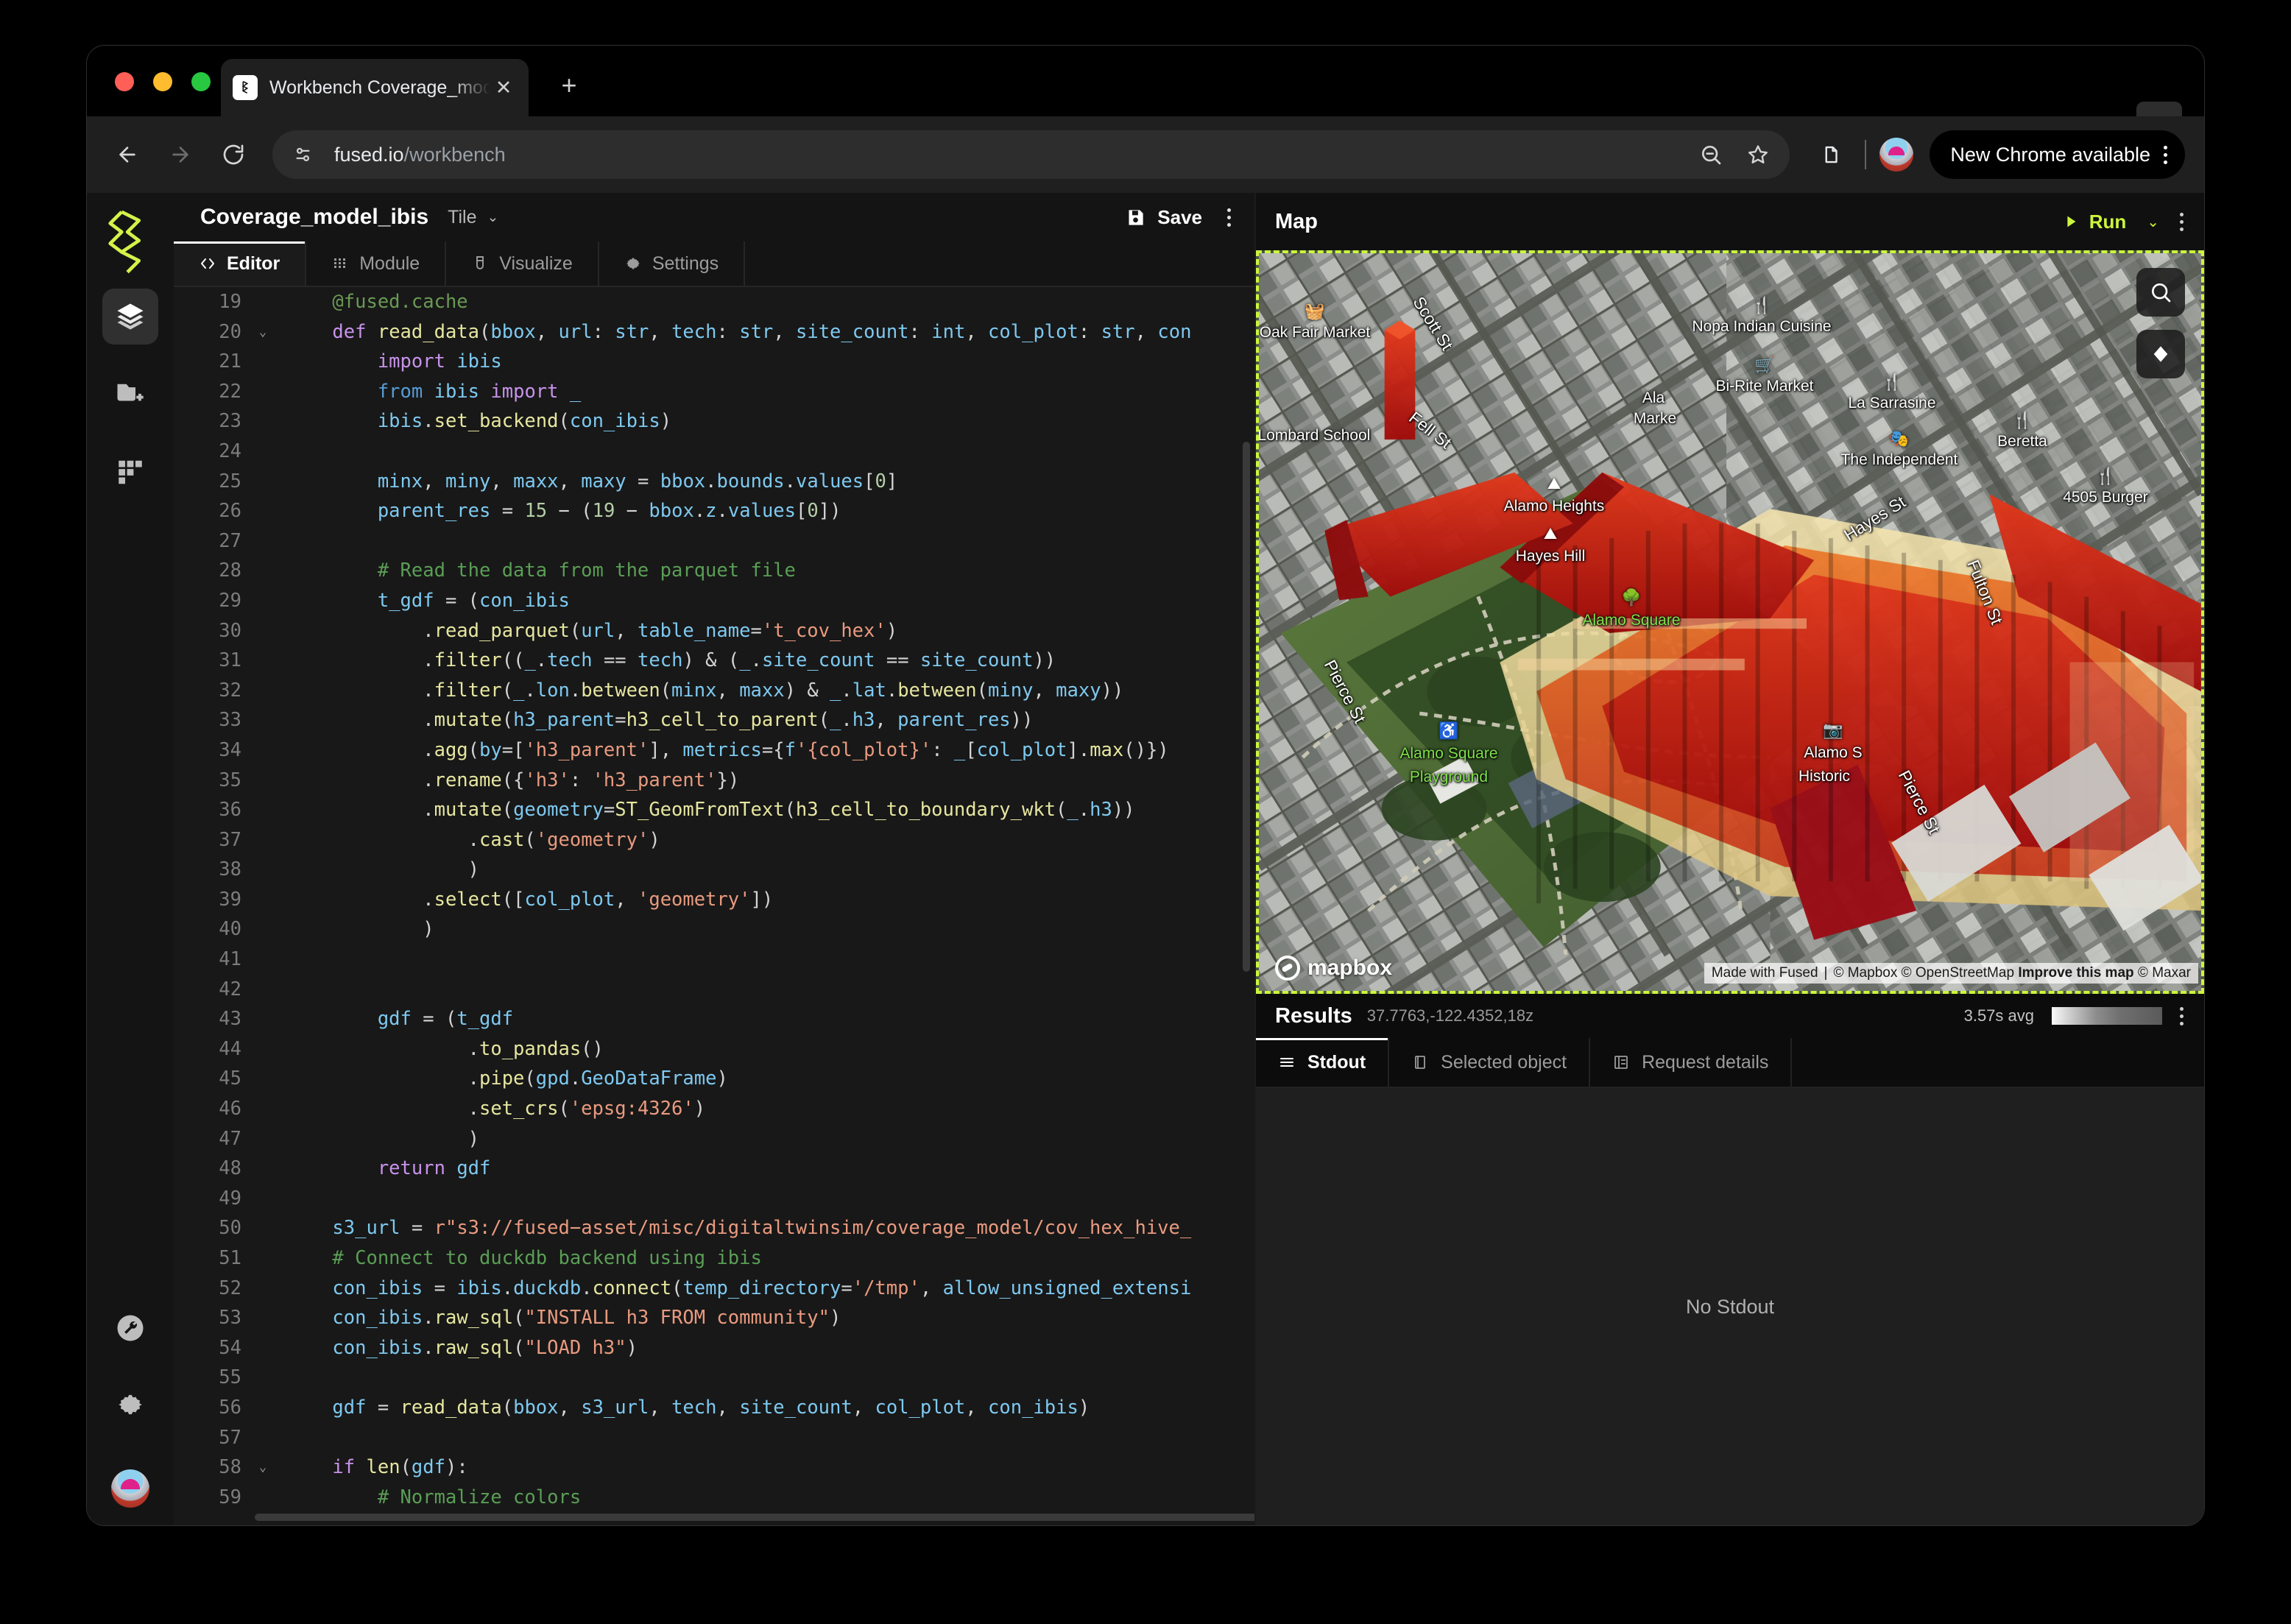 This screenshot has width=2291, height=1624. I want to click on bookmark-star-icon, so click(1758, 154).